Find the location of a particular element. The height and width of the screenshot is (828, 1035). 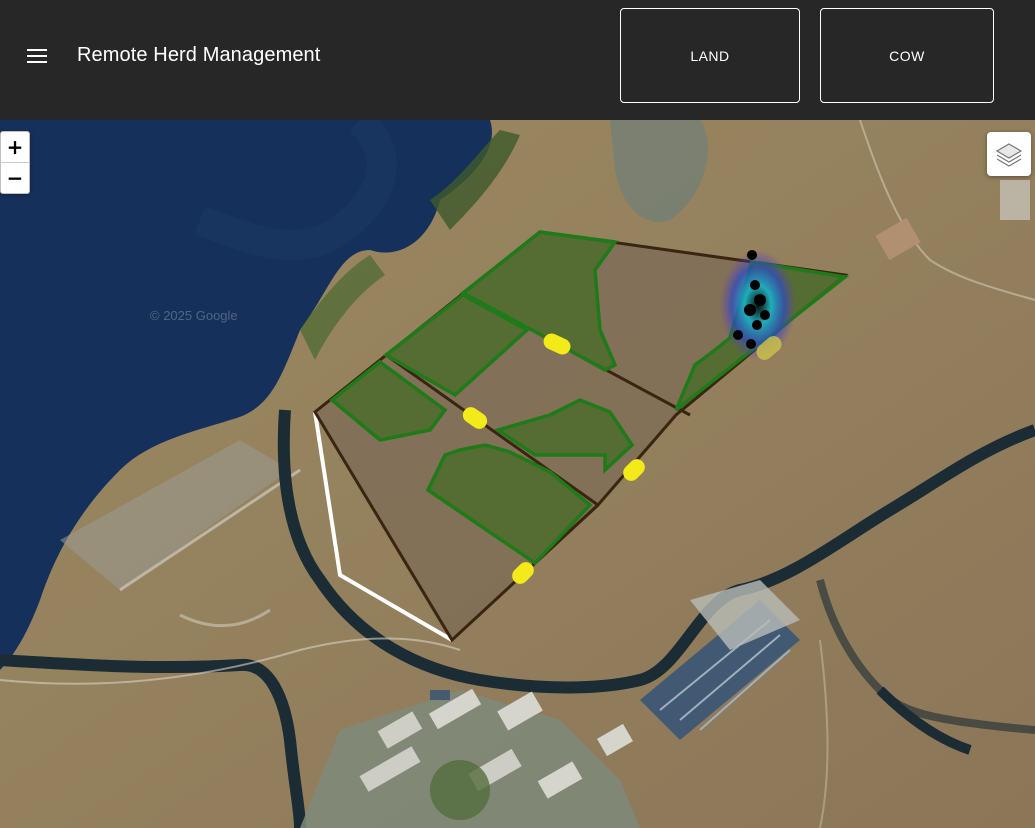

app-bar: Remote Herd Management LAND COW is located at coordinates (517, 60).